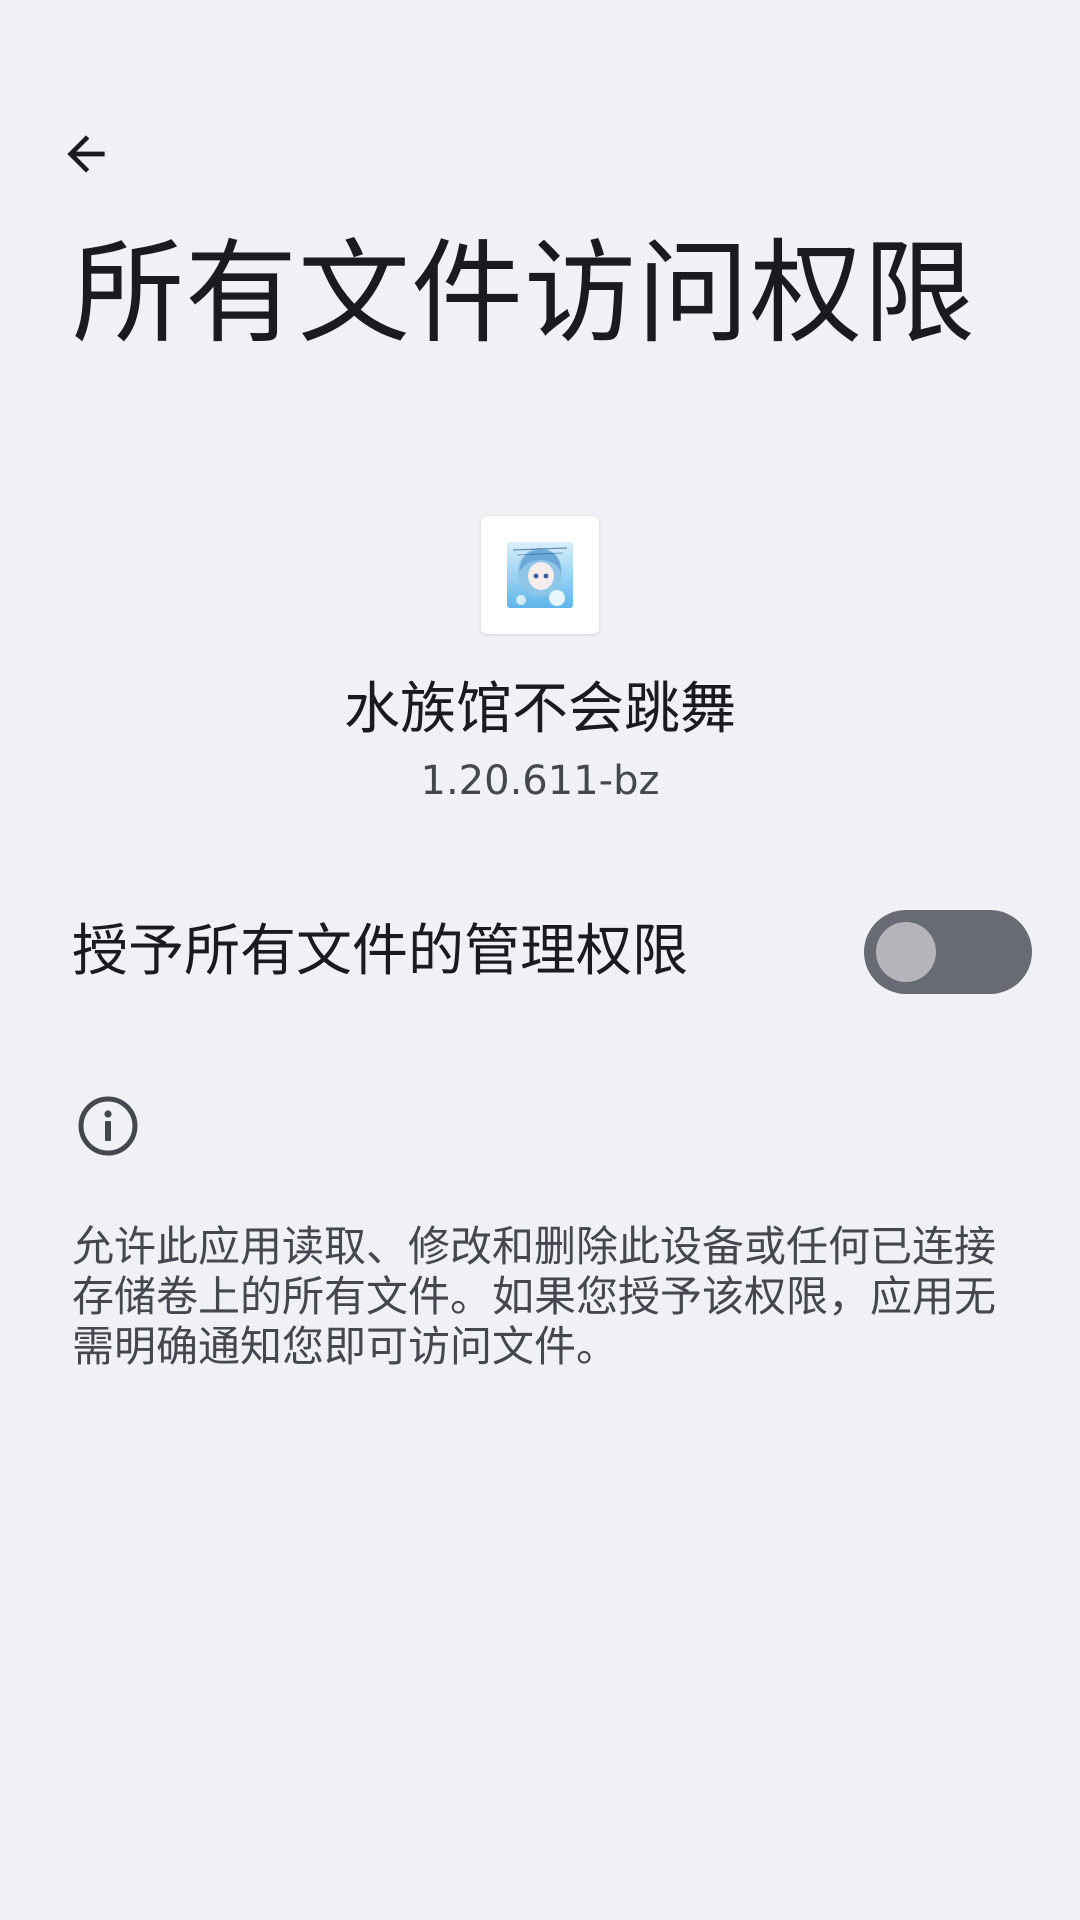 This screenshot has width=1080, height=1920. What do you see at coordinates (540, 781) in the screenshot?
I see `app-version: 1.20.611-bz` at bounding box center [540, 781].